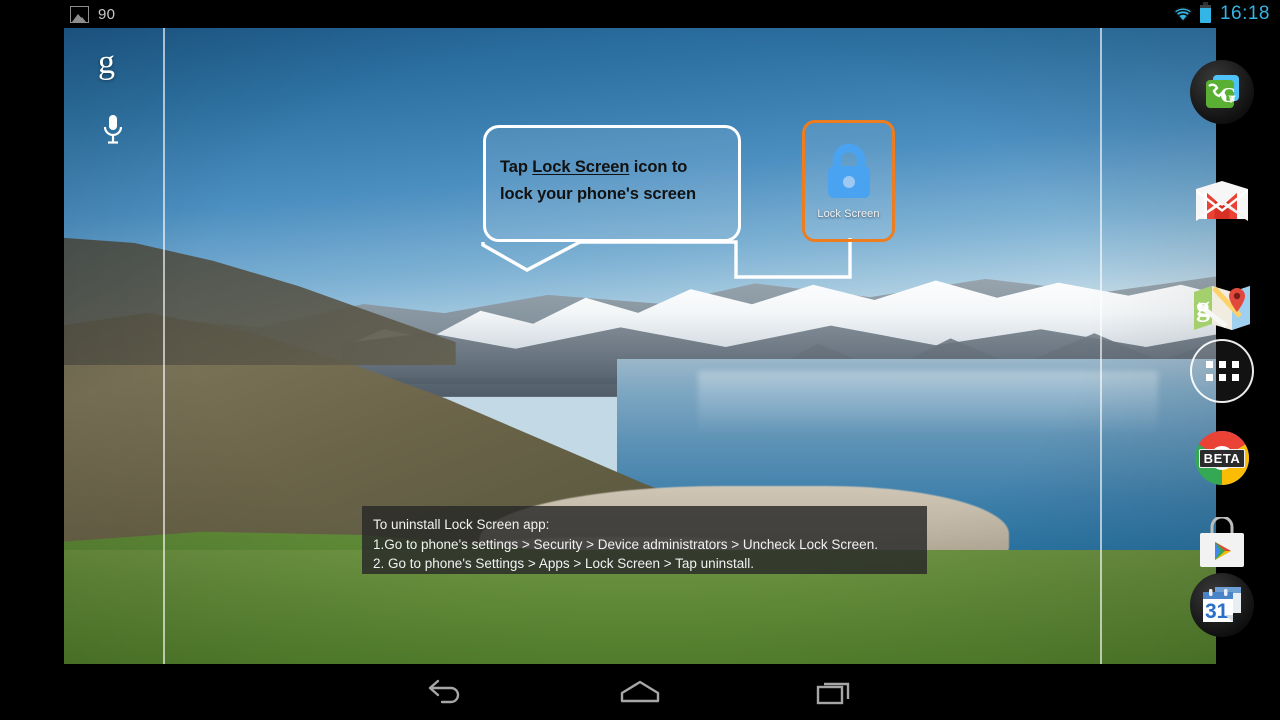 Image resolution: width=1280 pixels, height=720 pixels. I want to click on tooltip-highlight: Lock Screen, so click(581, 167).